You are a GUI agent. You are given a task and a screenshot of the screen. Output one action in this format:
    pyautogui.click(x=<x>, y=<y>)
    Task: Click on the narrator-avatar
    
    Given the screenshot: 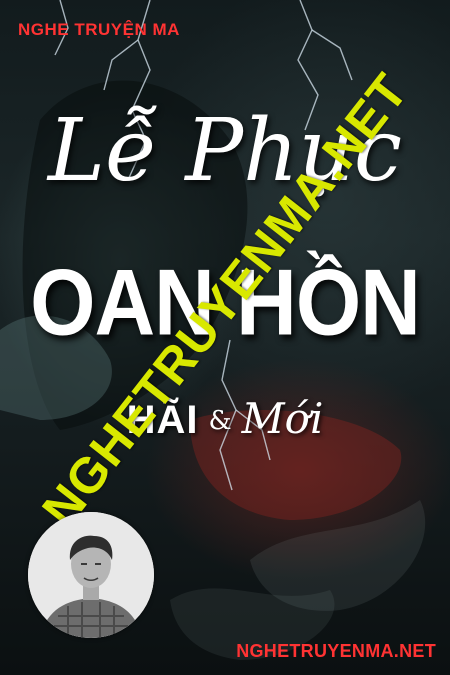 What is the action you would take?
    pyautogui.click(x=91, y=575)
    